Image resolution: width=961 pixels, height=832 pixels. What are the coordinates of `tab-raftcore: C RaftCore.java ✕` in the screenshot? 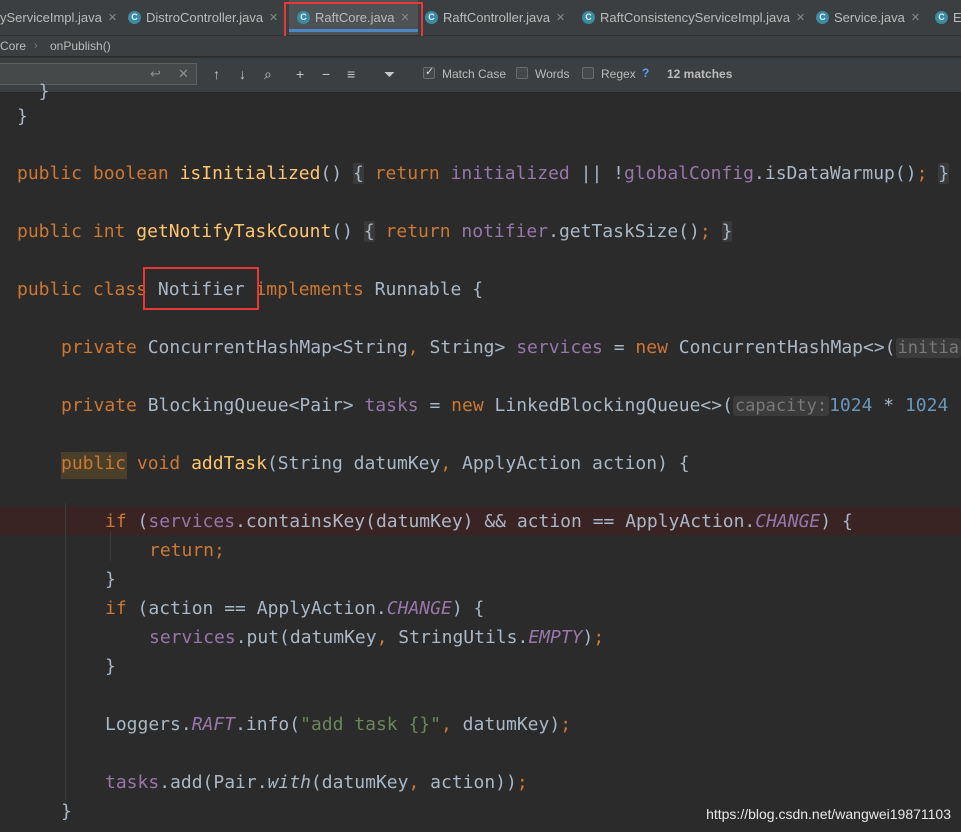 It's located at (353, 17).